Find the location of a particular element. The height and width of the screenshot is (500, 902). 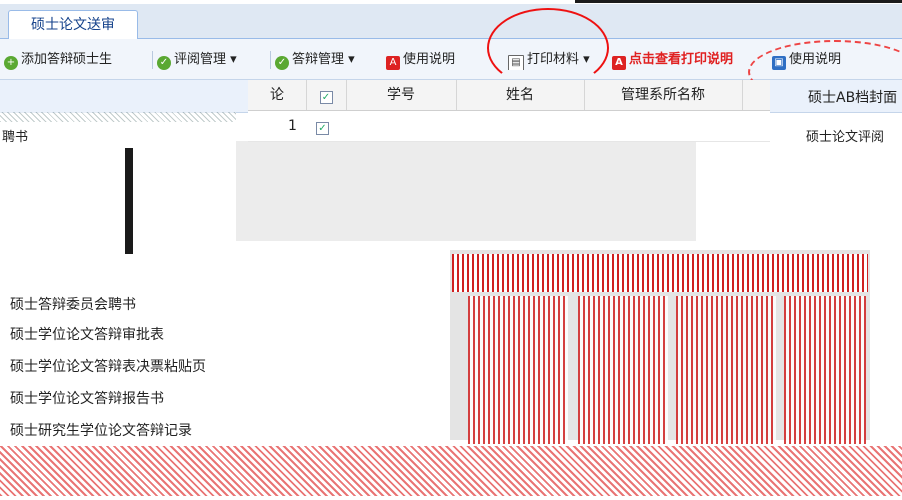

usage-note-label: 使用说明 is located at coordinates (429, 59).